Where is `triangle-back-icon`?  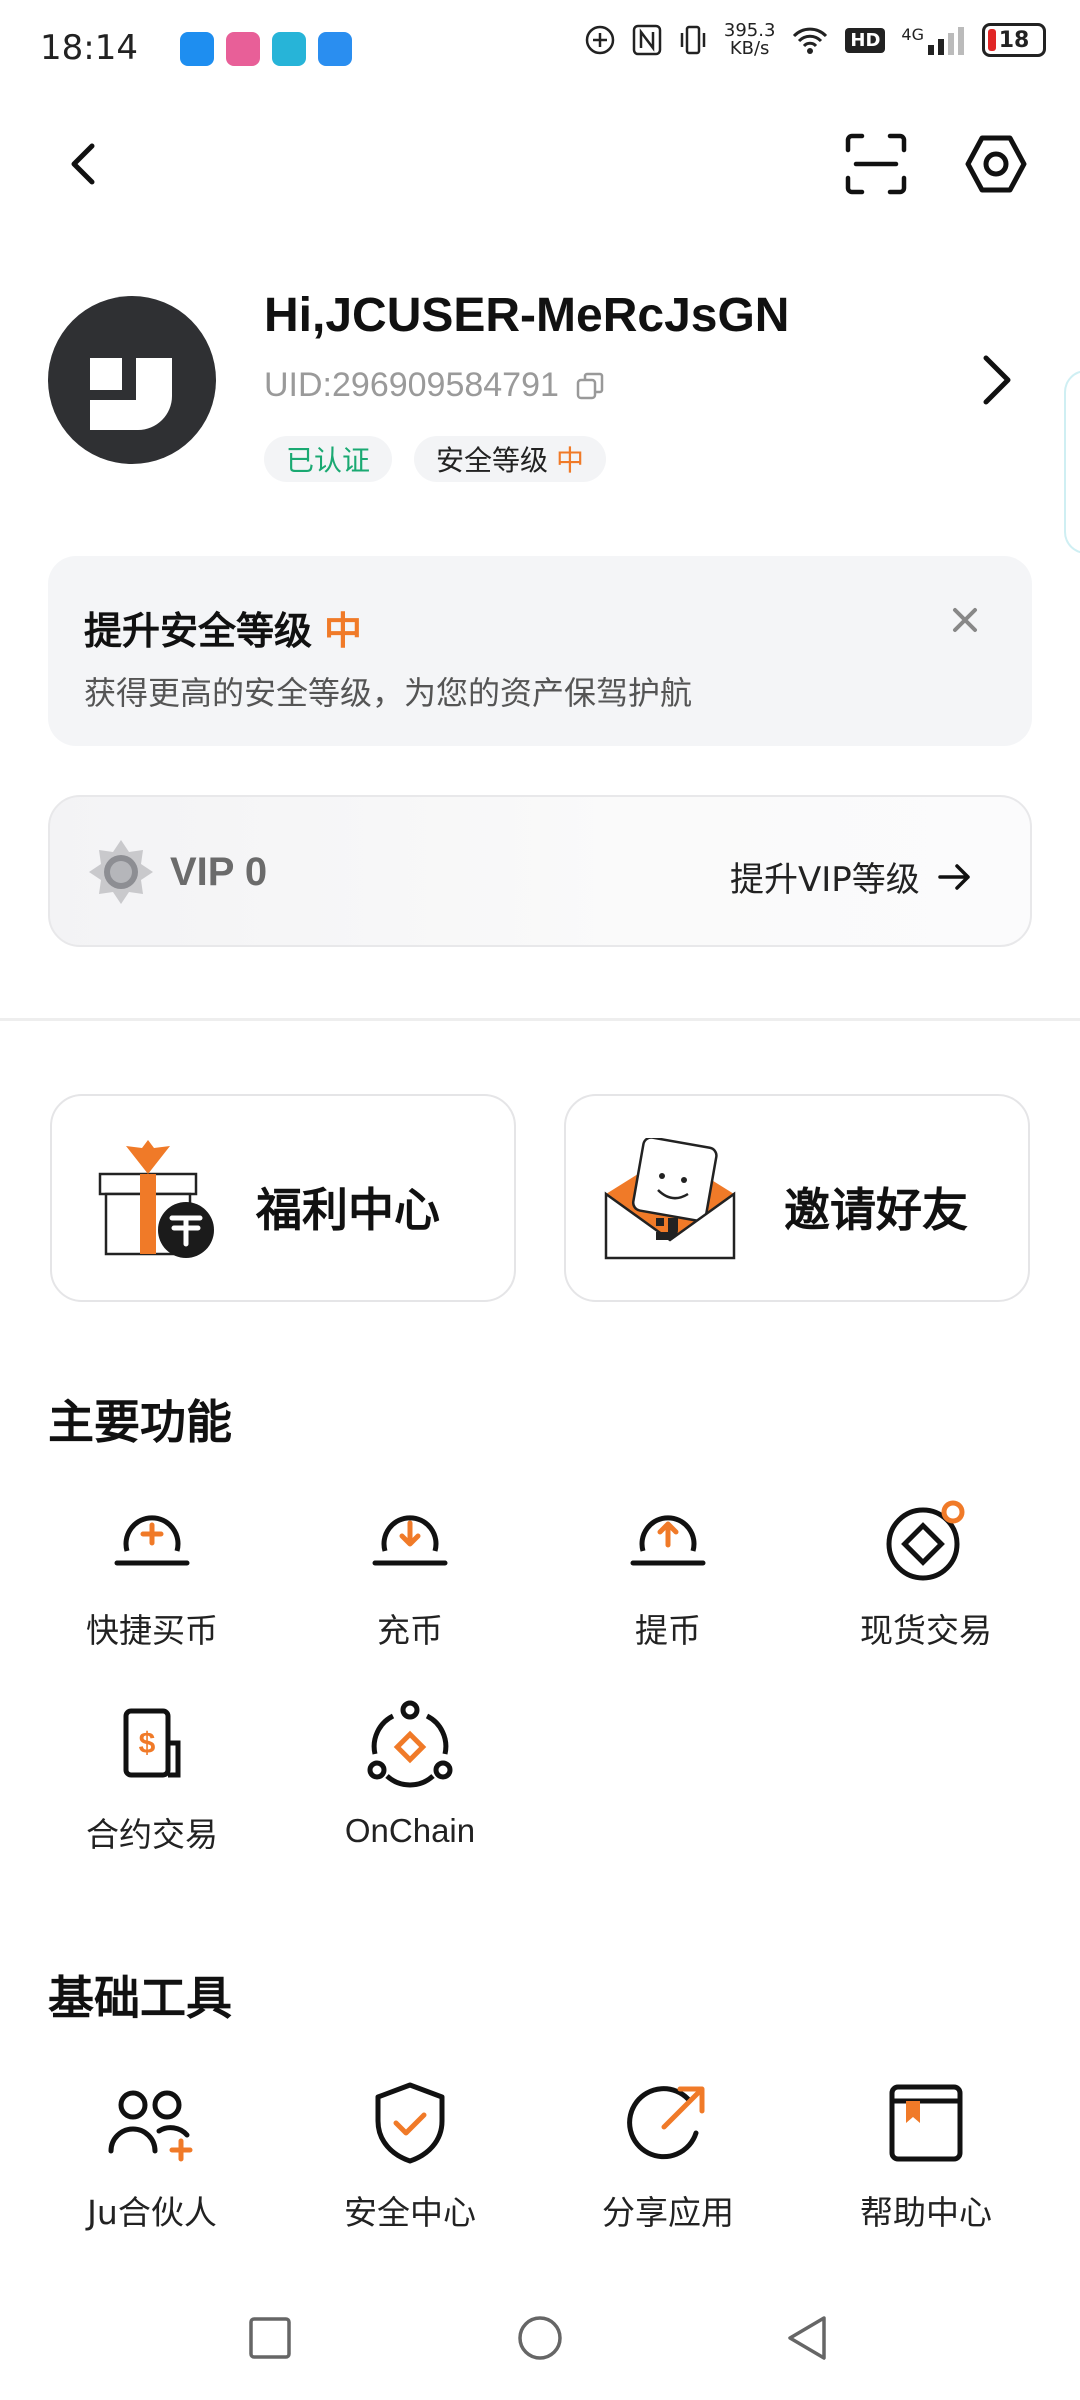
triangle-back-icon is located at coordinates (807, 2338).